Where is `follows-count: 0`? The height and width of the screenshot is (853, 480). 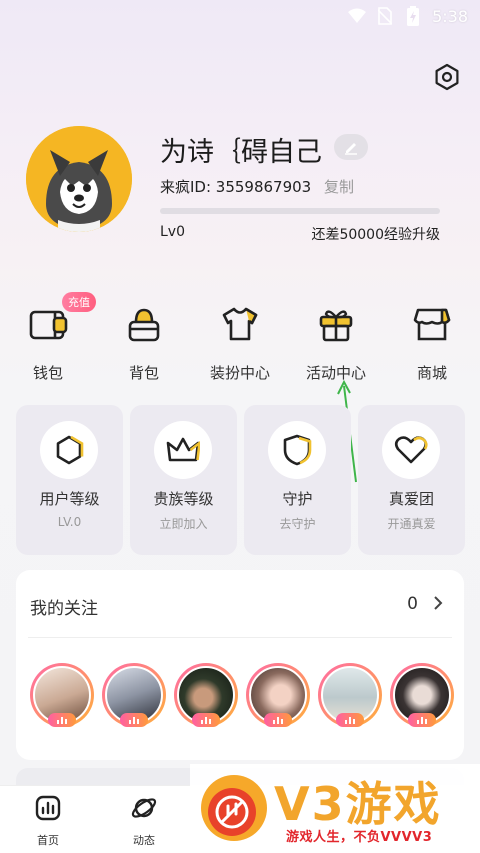
follows-count: 0 is located at coordinates (412, 604).